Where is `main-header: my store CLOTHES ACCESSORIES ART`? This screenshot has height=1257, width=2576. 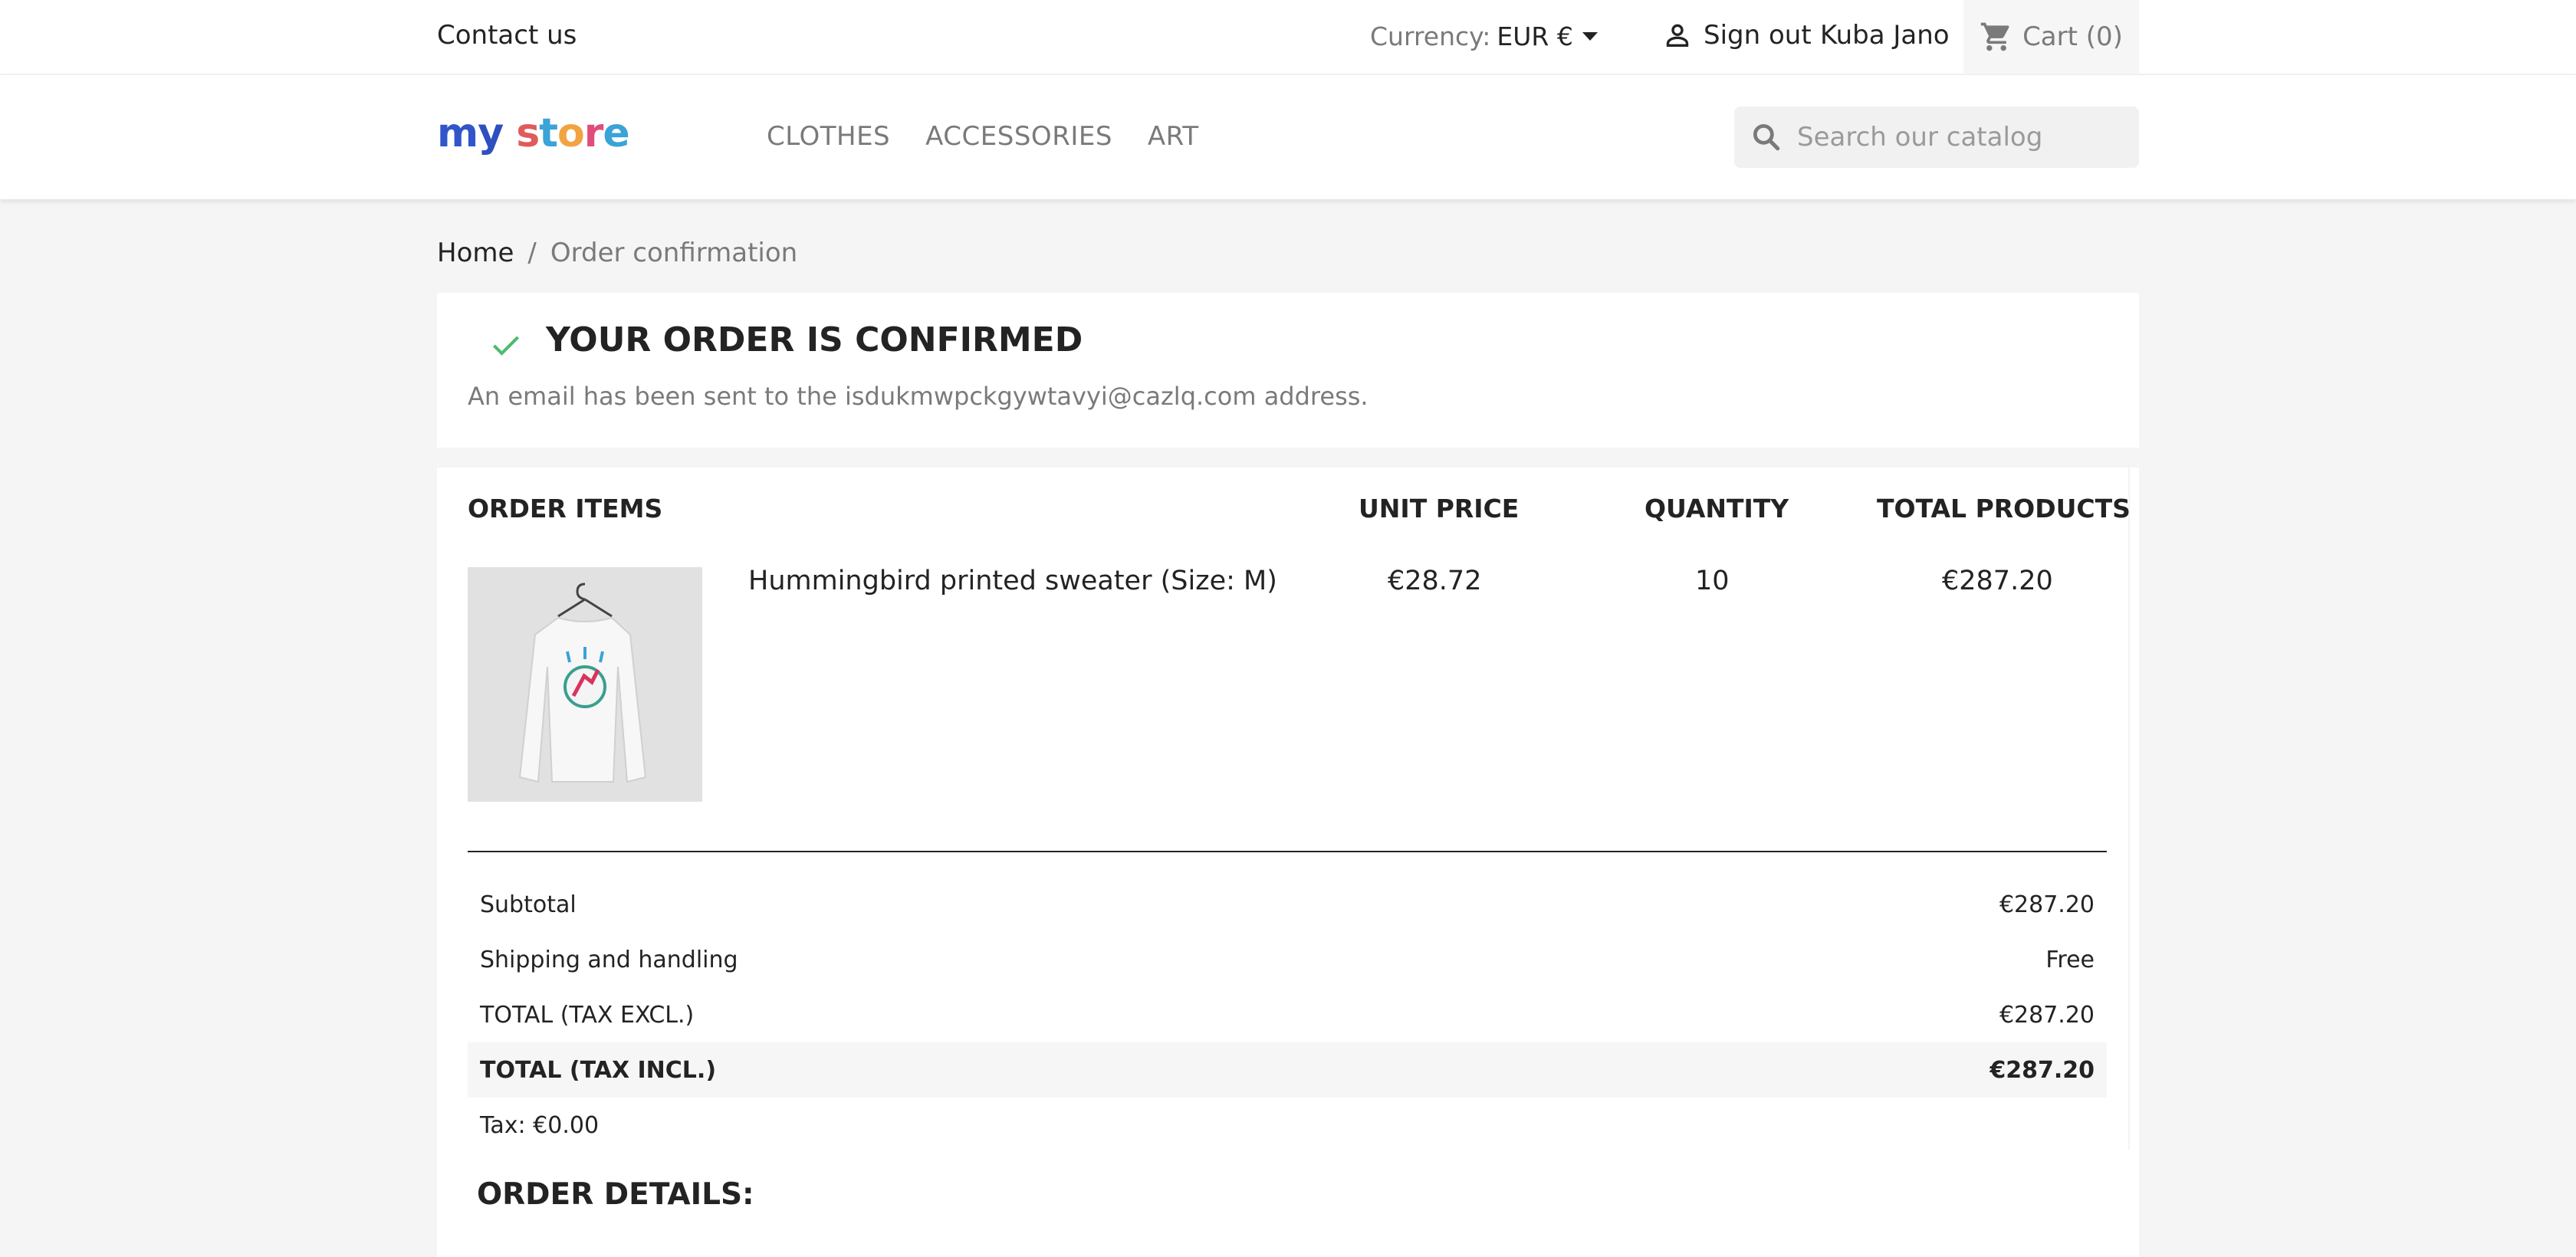
main-header: my store CLOTHES ACCESSORIES ART is located at coordinates (1288, 137).